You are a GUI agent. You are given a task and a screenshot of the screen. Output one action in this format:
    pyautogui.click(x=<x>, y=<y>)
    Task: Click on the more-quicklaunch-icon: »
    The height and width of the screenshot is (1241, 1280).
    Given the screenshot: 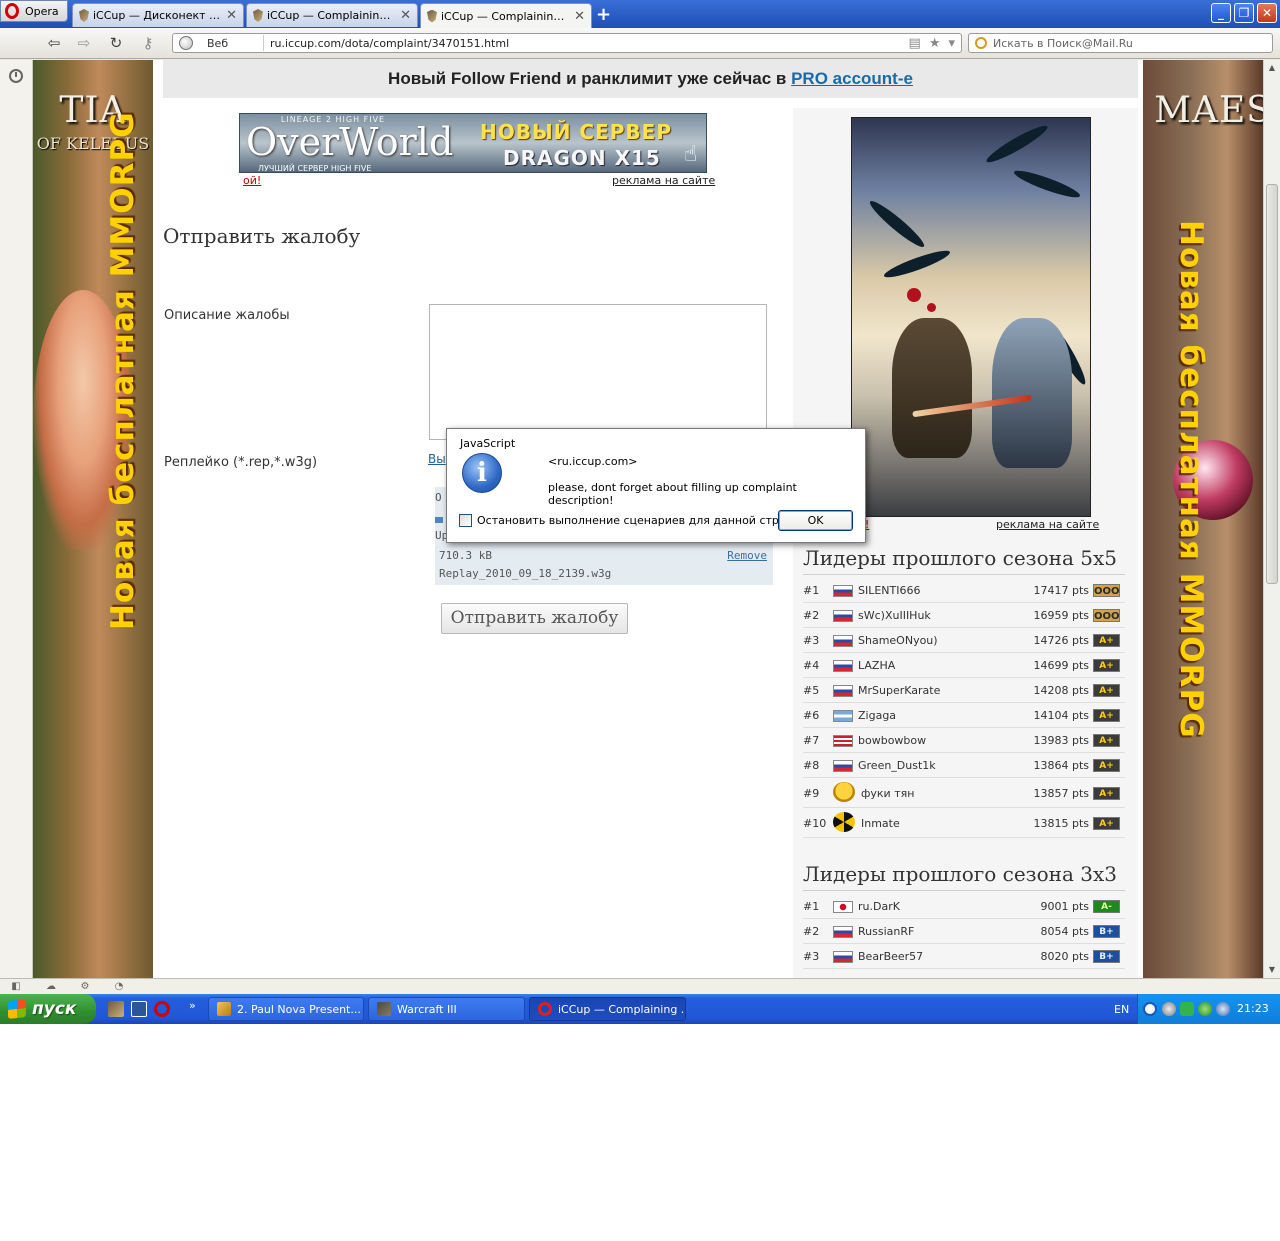 What is the action you would take?
    pyautogui.click(x=197, y=1007)
    